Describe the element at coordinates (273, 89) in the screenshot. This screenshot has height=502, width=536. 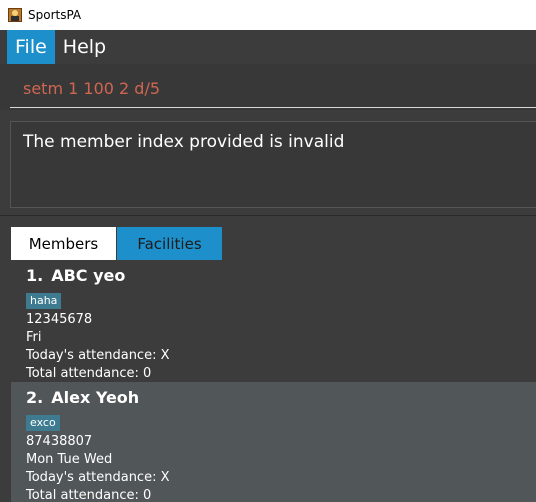
I see `command-input: setm 1 100 2 d/5` at that location.